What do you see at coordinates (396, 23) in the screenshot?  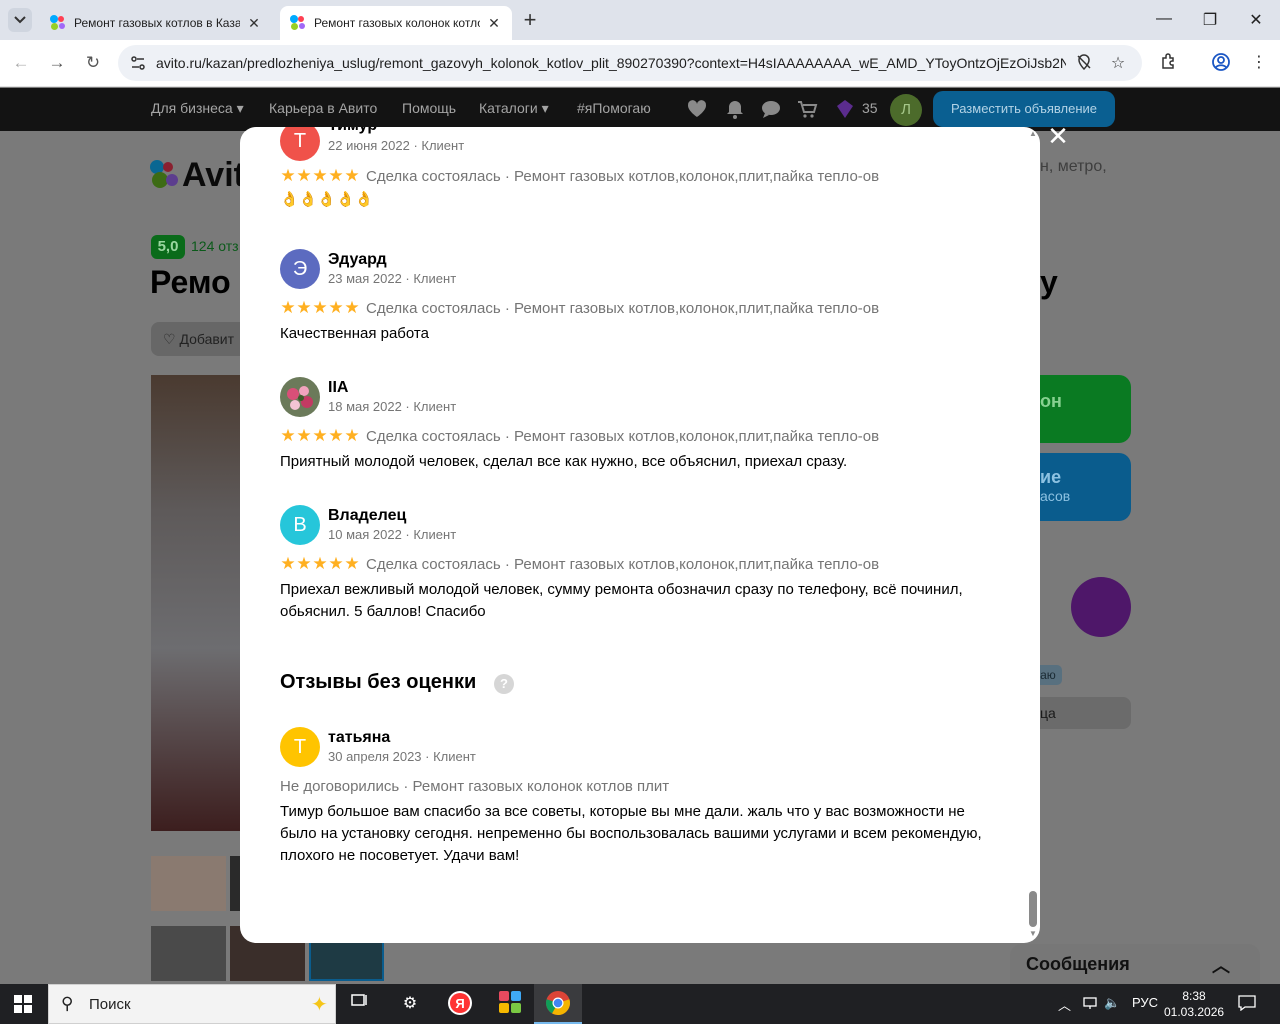 I see `browser-tab-active: Ремонт газовых колонок котлов ✕` at bounding box center [396, 23].